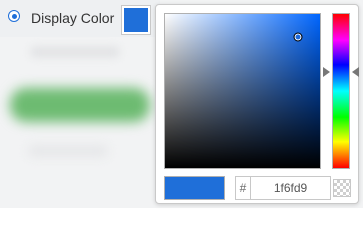 Image resolution: width=363 pixels, height=240 pixels. What do you see at coordinates (341, 91) in the screenshot?
I see `hue-slider` at bounding box center [341, 91].